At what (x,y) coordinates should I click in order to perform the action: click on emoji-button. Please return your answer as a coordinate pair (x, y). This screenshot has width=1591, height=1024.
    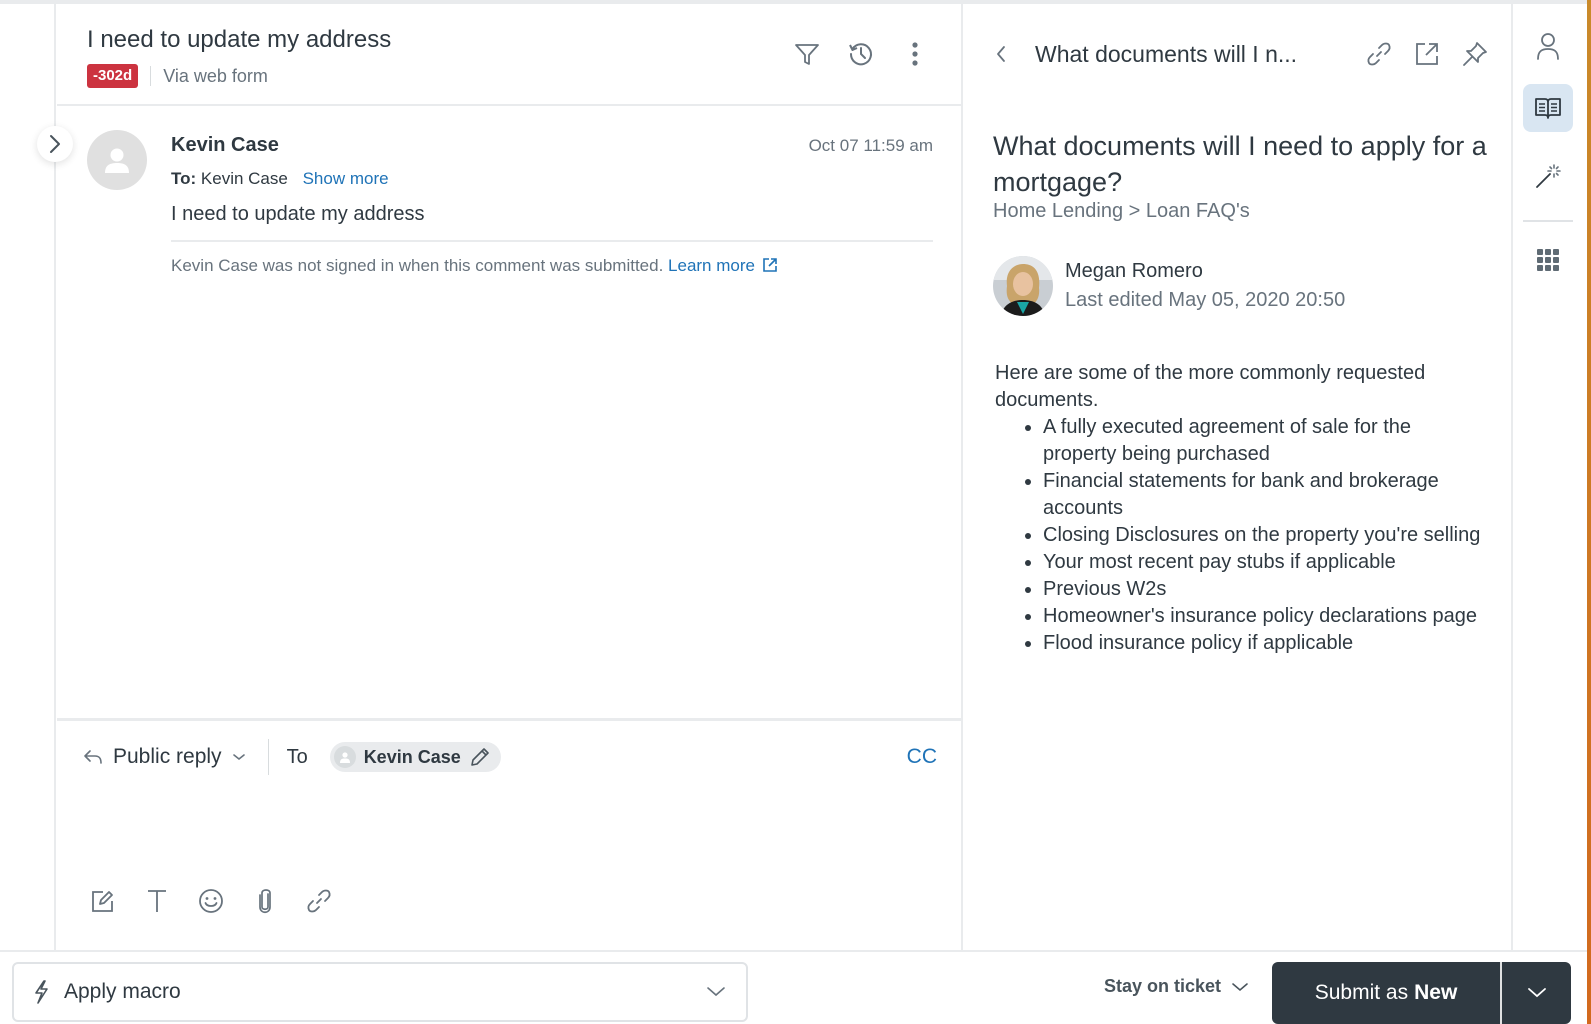
    Looking at the image, I should click on (211, 901).